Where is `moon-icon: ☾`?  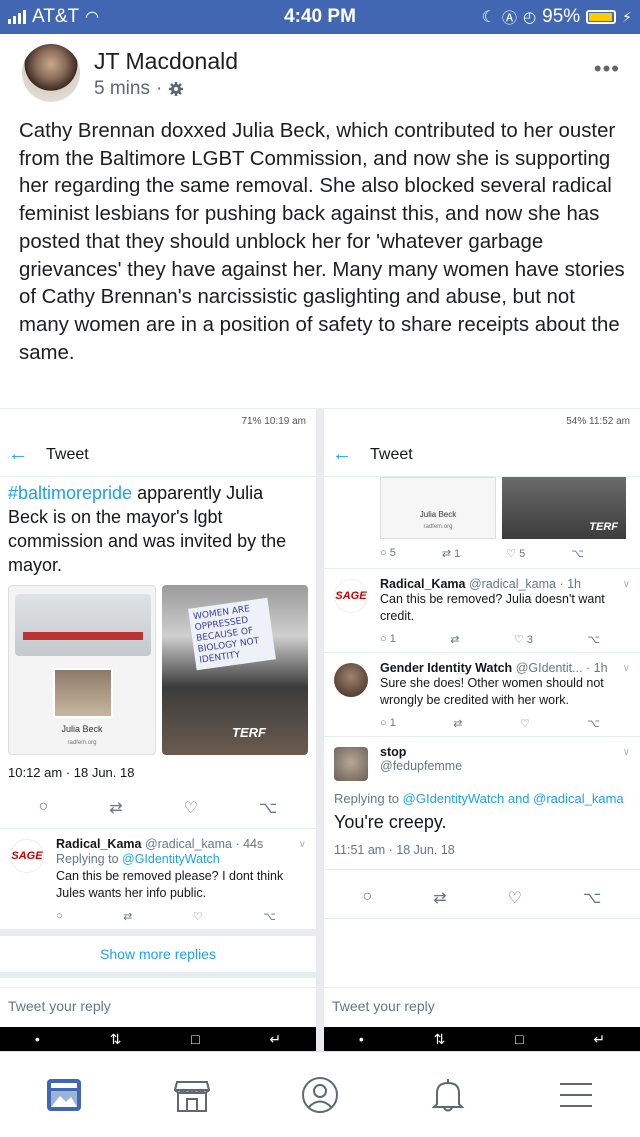 moon-icon: ☾ is located at coordinates (489, 17).